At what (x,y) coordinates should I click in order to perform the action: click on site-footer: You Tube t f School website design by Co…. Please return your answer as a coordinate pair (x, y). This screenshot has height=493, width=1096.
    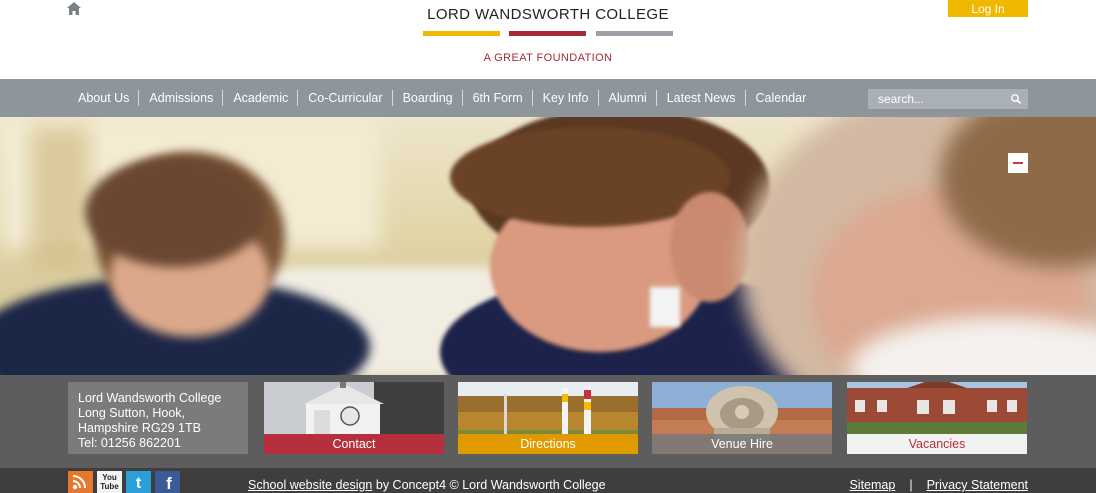
    Looking at the image, I should click on (548, 480).